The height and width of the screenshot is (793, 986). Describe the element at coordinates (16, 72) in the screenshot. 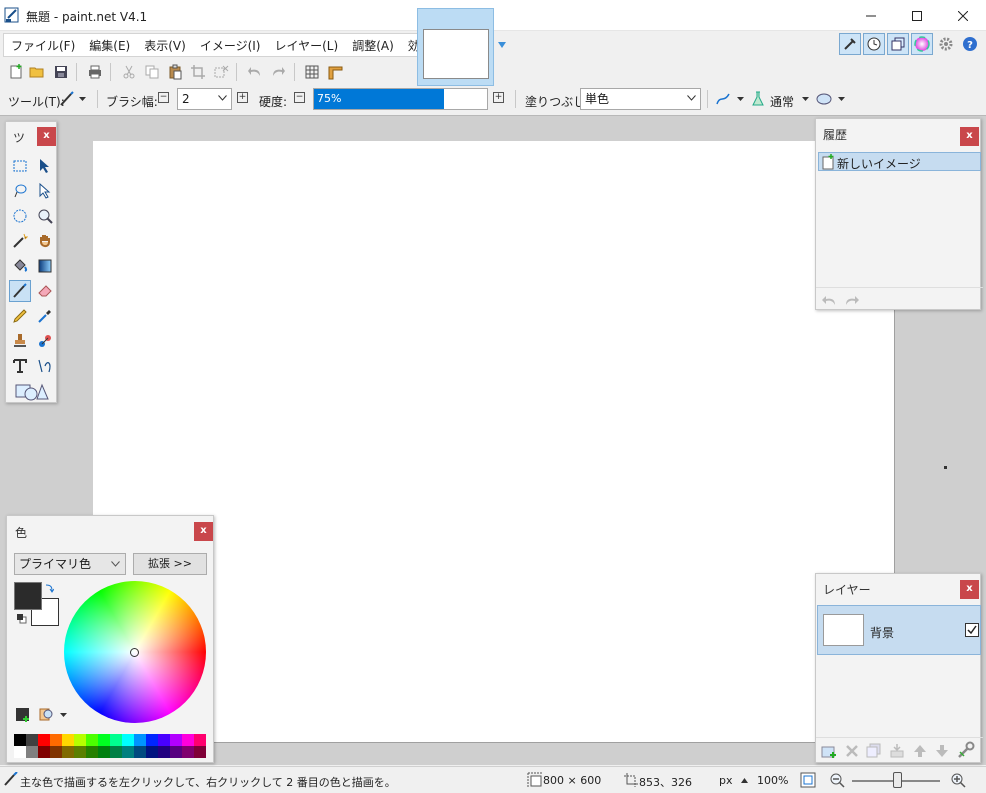

I see `new-image-button` at that location.